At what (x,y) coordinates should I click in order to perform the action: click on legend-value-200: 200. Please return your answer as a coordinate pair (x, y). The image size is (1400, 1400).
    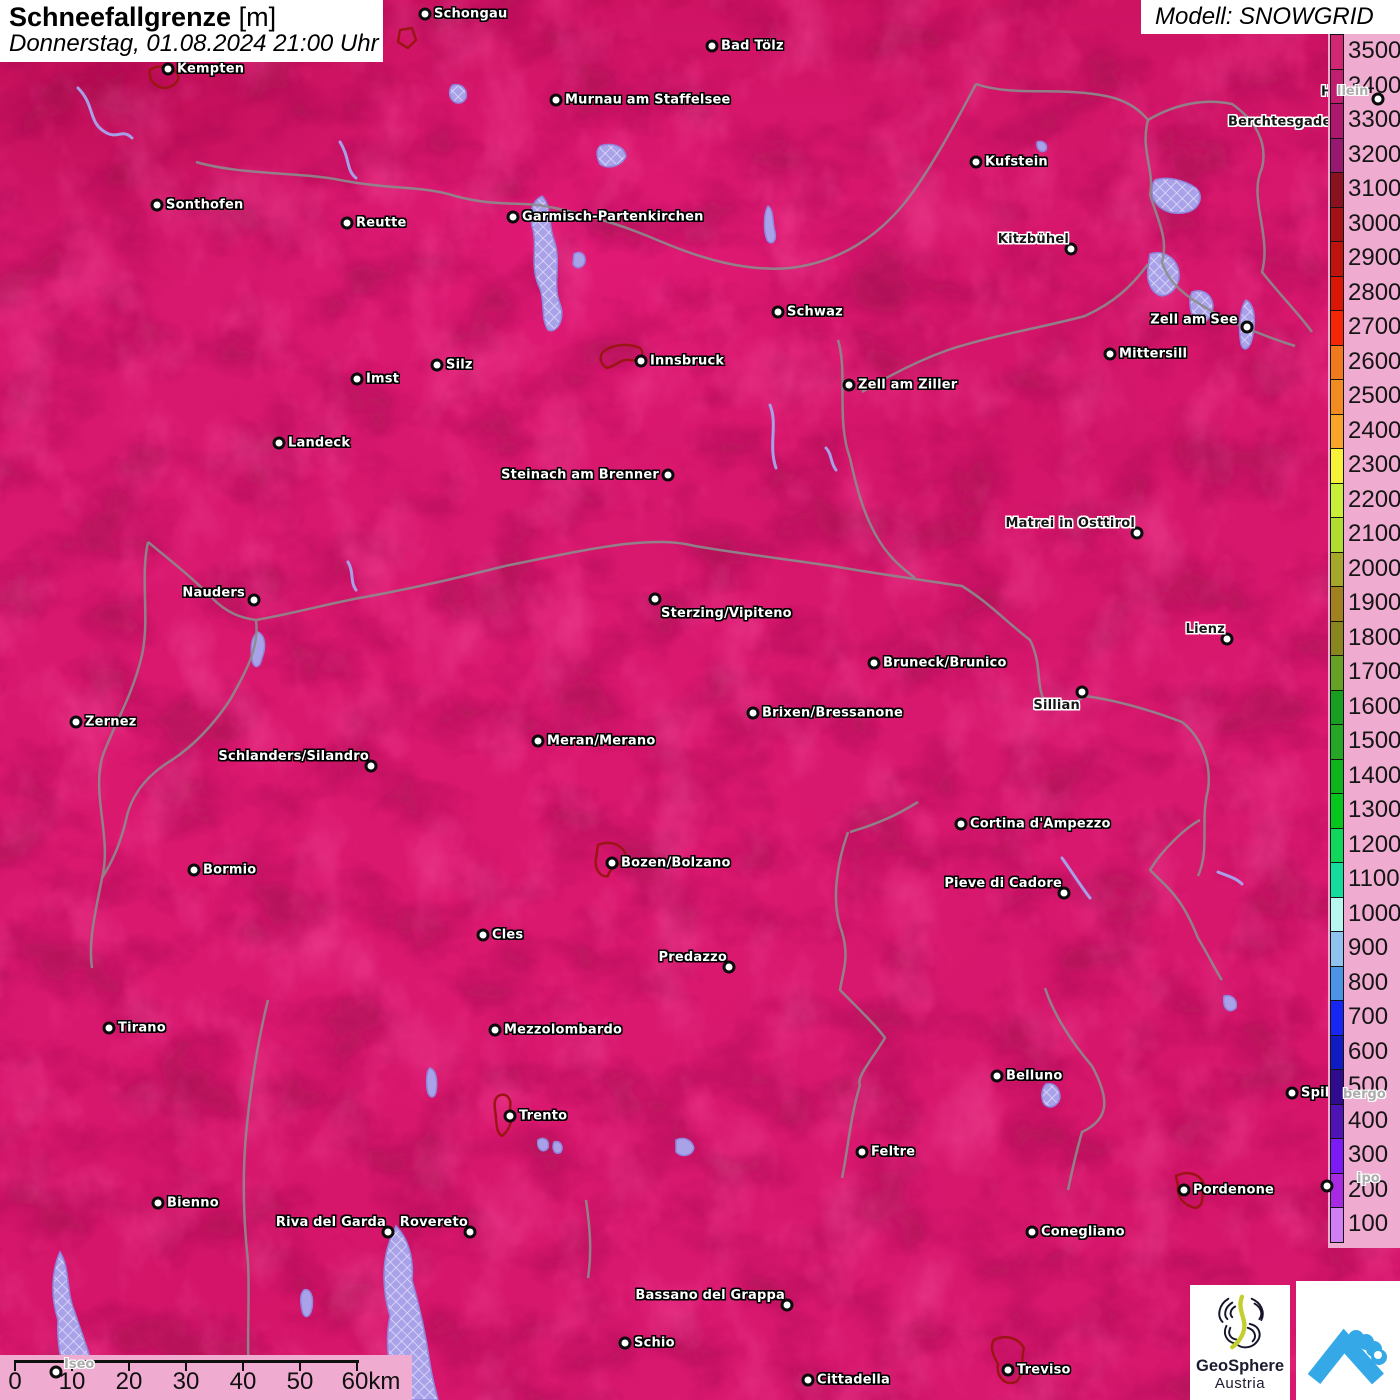
    Looking at the image, I should click on (1368, 1189).